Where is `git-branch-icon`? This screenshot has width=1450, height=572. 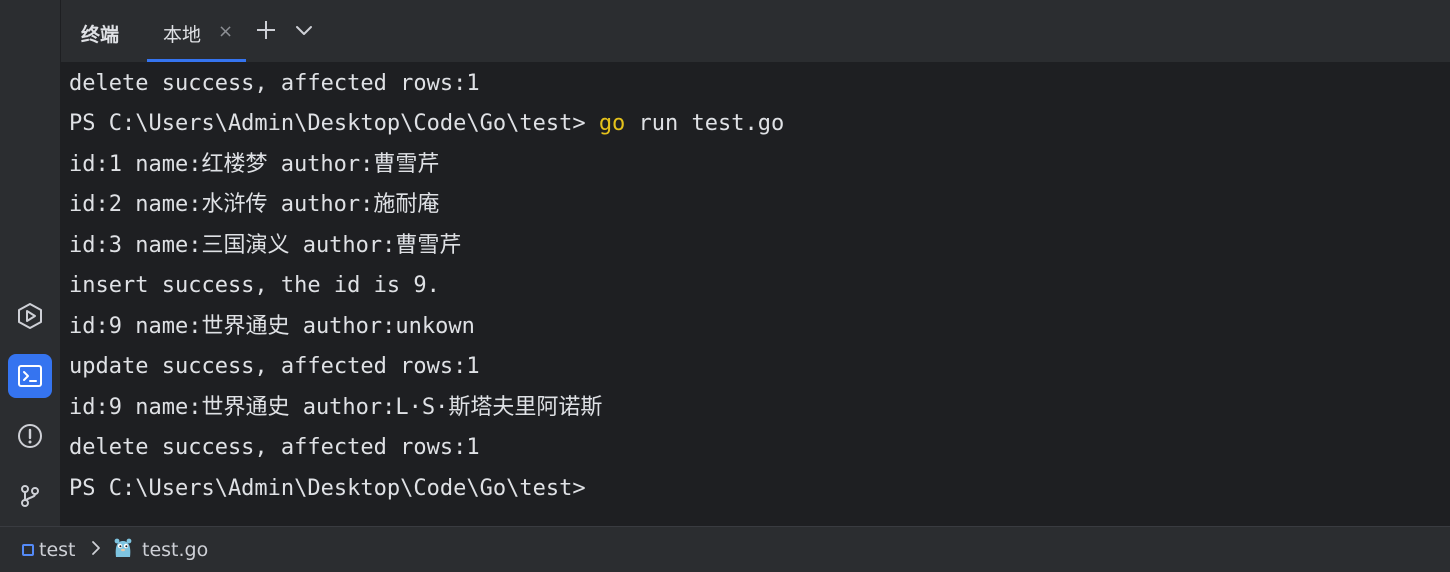 git-branch-icon is located at coordinates (30, 496).